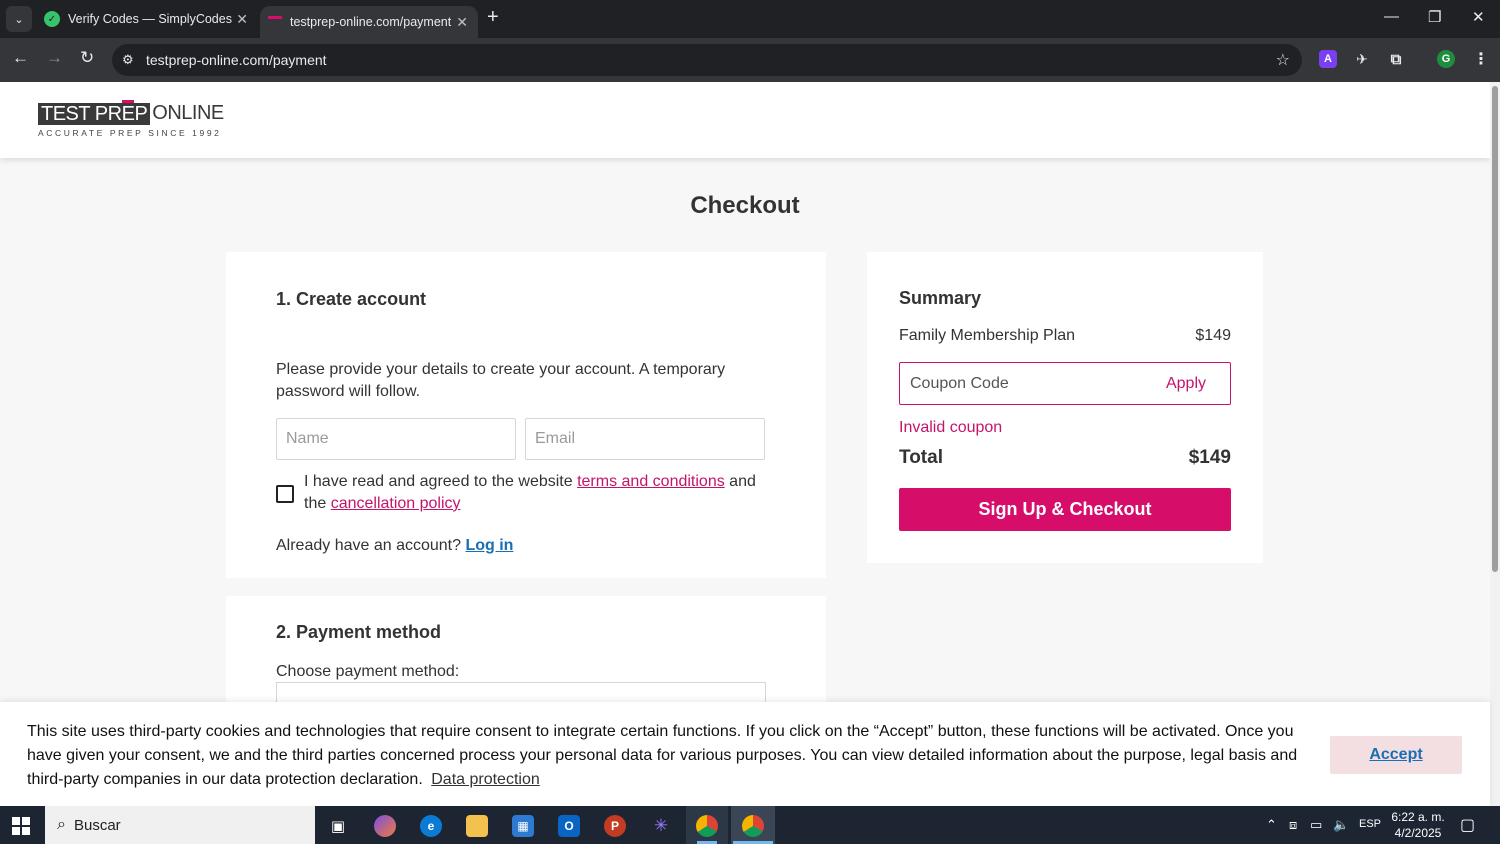  I want to click on cancellation-policy-link: cancellation policy, so click(396, 503).